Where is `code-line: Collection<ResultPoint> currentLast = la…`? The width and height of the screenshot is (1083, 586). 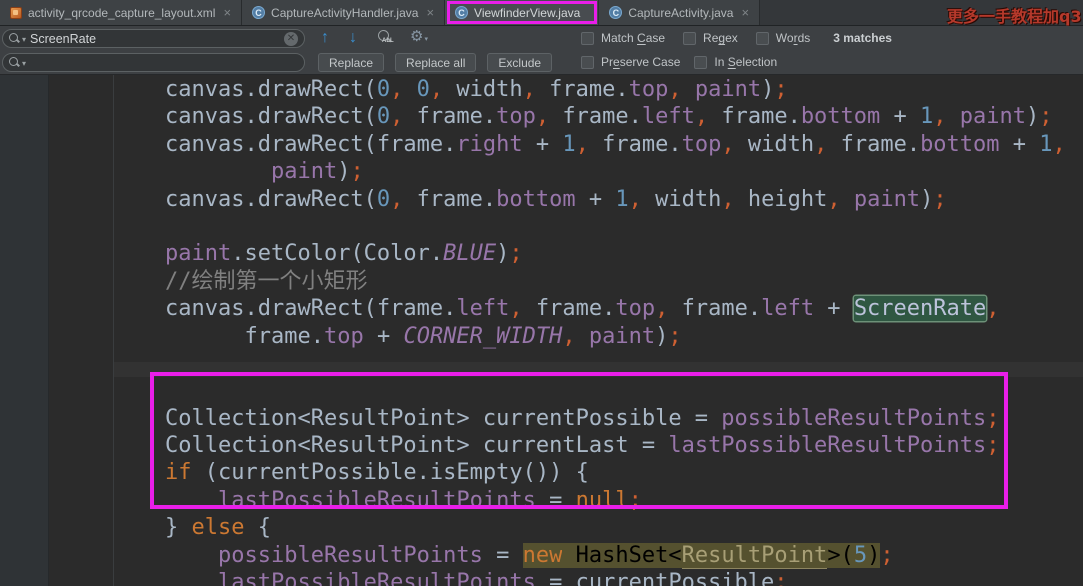 code-line: Collection<ResultPoint> currentLast = la… is located at coordinates (624, 445).